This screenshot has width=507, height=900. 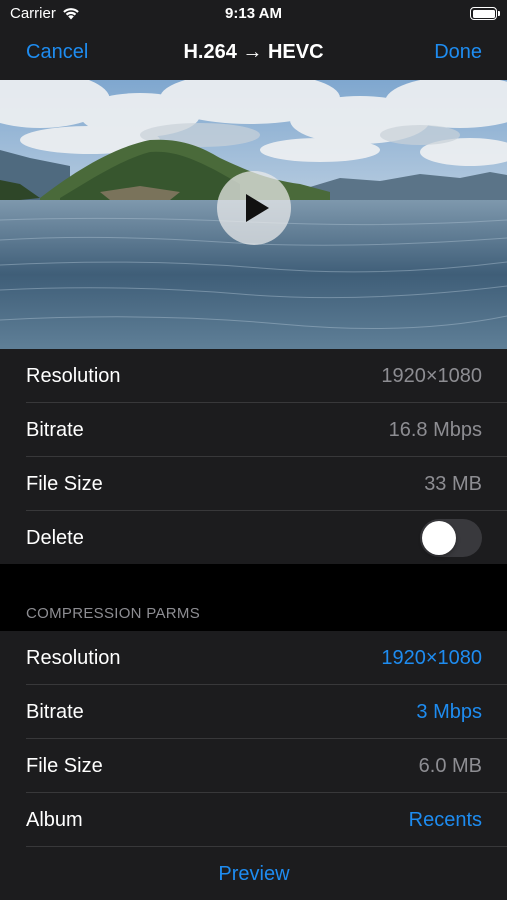 I want to click on play-button, so click(x=254, y=208).